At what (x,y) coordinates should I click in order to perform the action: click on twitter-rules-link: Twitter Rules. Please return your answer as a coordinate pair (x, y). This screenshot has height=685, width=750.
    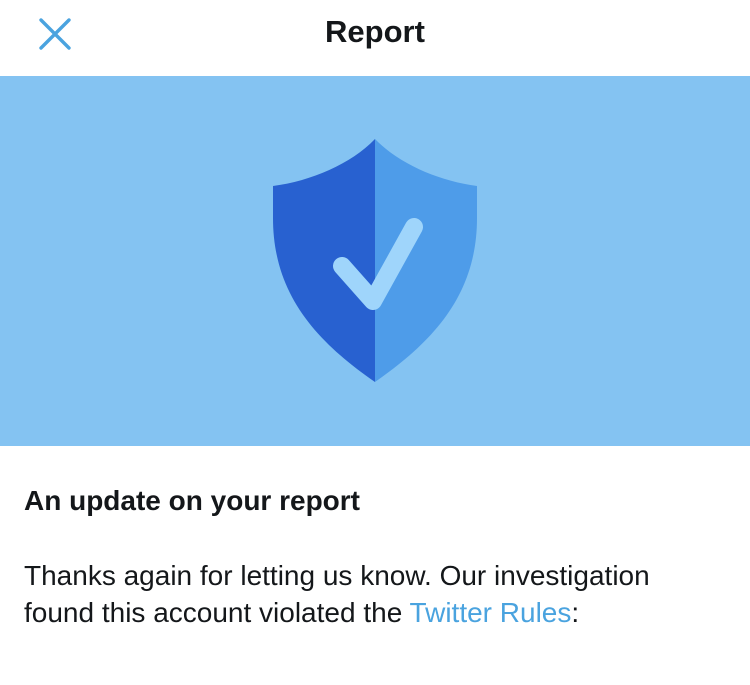
    Looking at the image, I should click on (491, 612).